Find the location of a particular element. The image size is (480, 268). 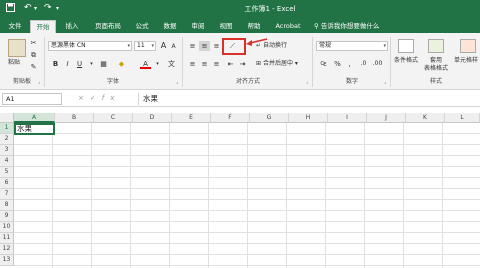

underline-button: U is located at coordinates (79, 64).